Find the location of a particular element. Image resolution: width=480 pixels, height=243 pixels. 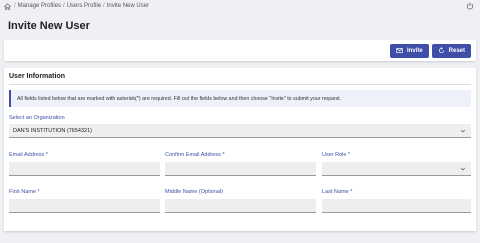

breadcrumb-item-users-profile: Users Profile is located at coordinates (84, 6).